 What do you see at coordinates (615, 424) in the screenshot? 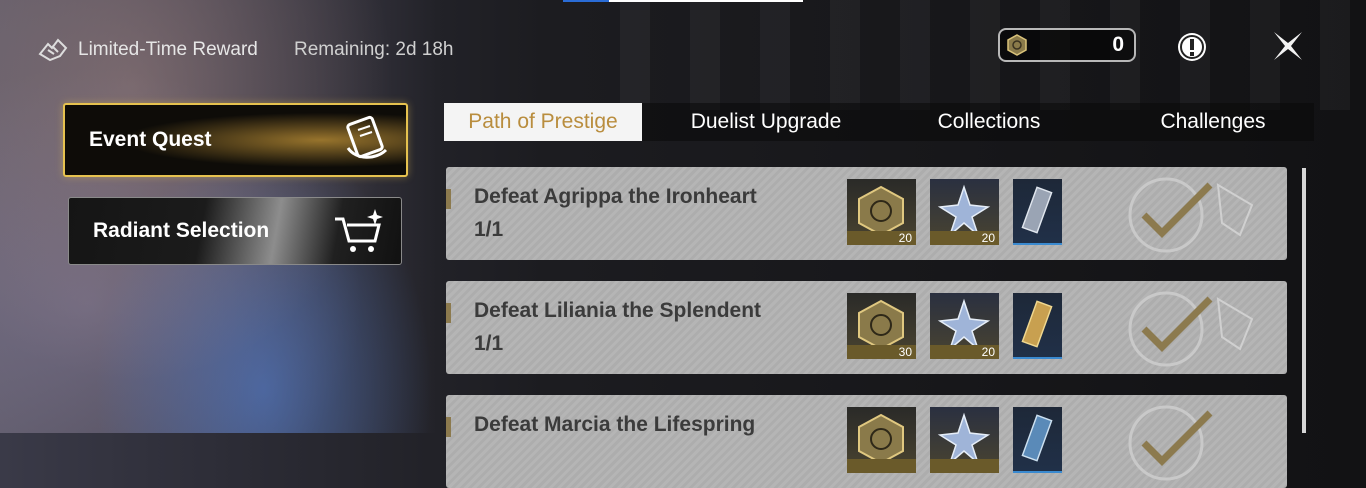
I see `quest-name: Defeat Marcia the Lifespring` at bounding box center [615, 424].